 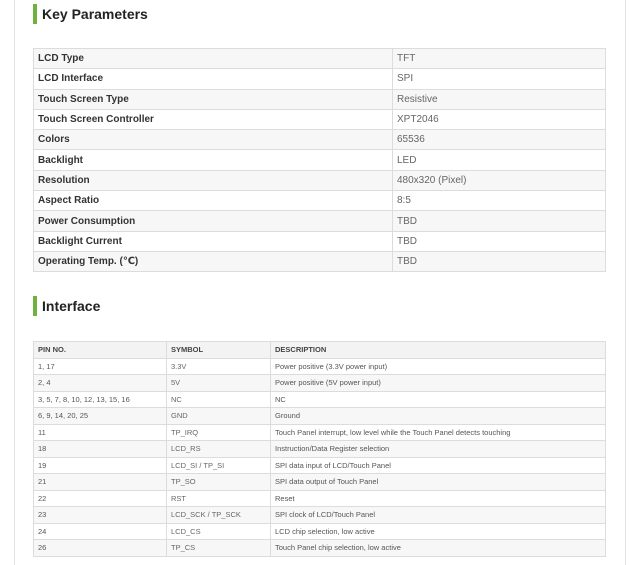 I want to click on parameter-row: Resolution 480x320 (Pixel), so click(x=319, y=180).